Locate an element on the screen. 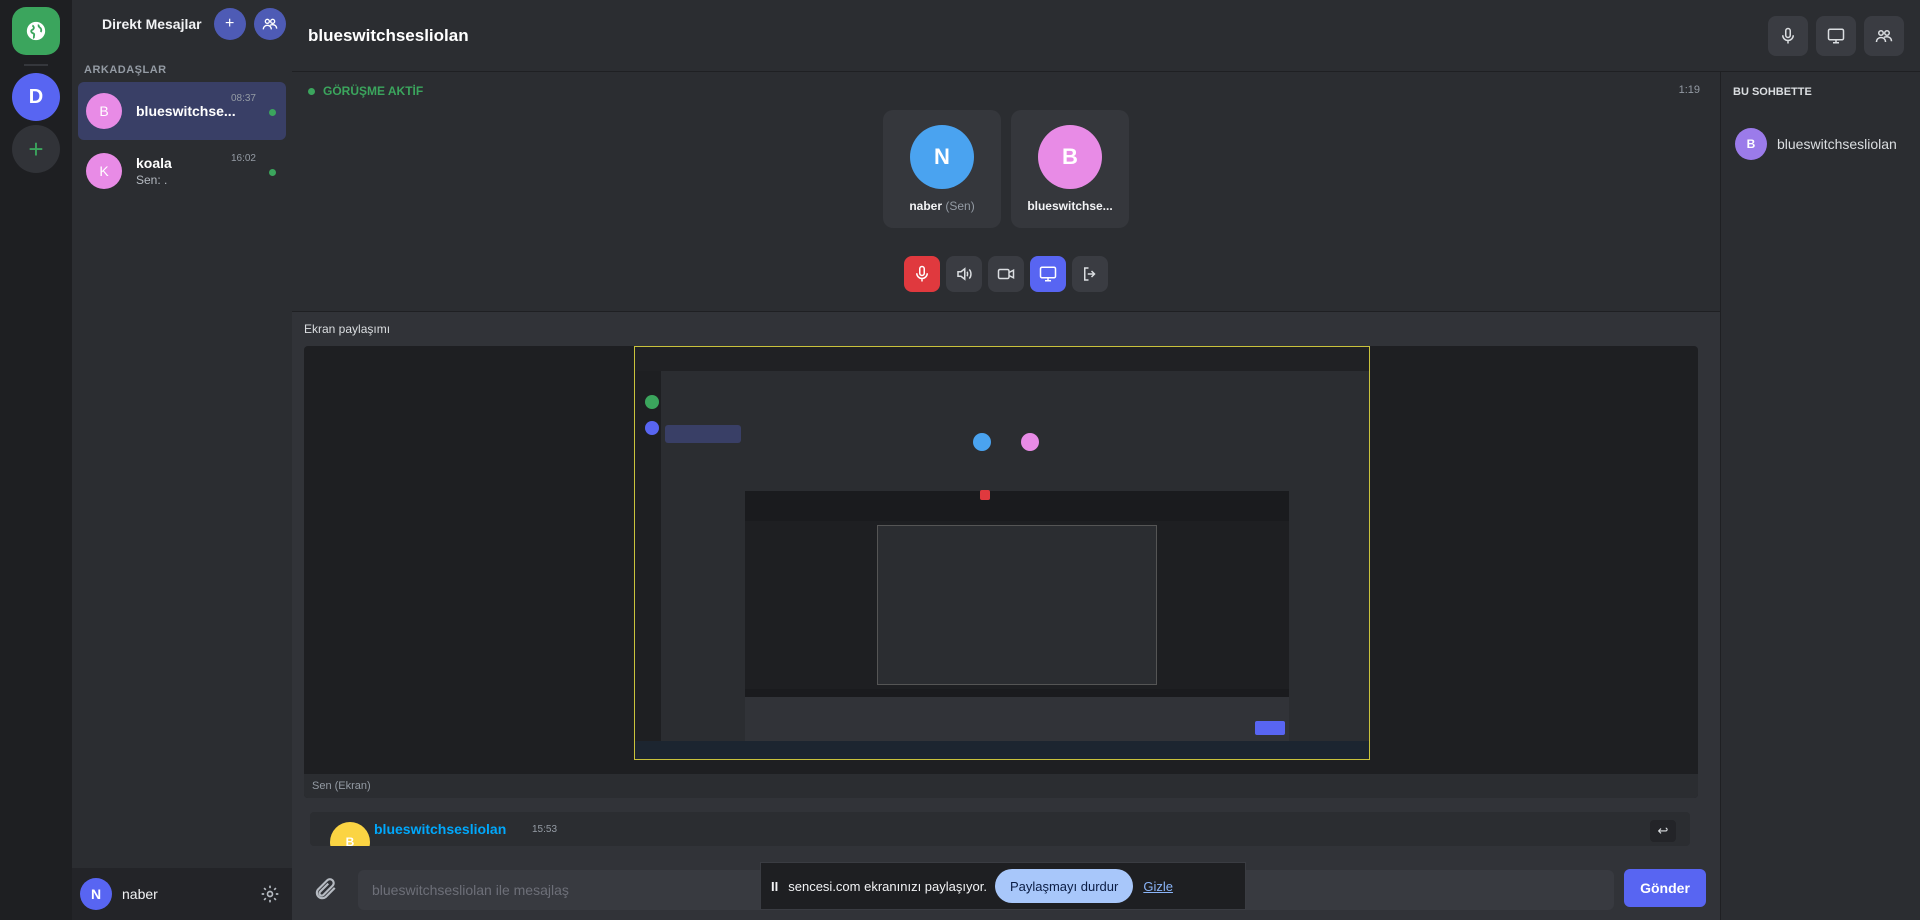  dm-item-blueswitch: B blueswitchse... 08:37 is located at coordinates (182, 111).